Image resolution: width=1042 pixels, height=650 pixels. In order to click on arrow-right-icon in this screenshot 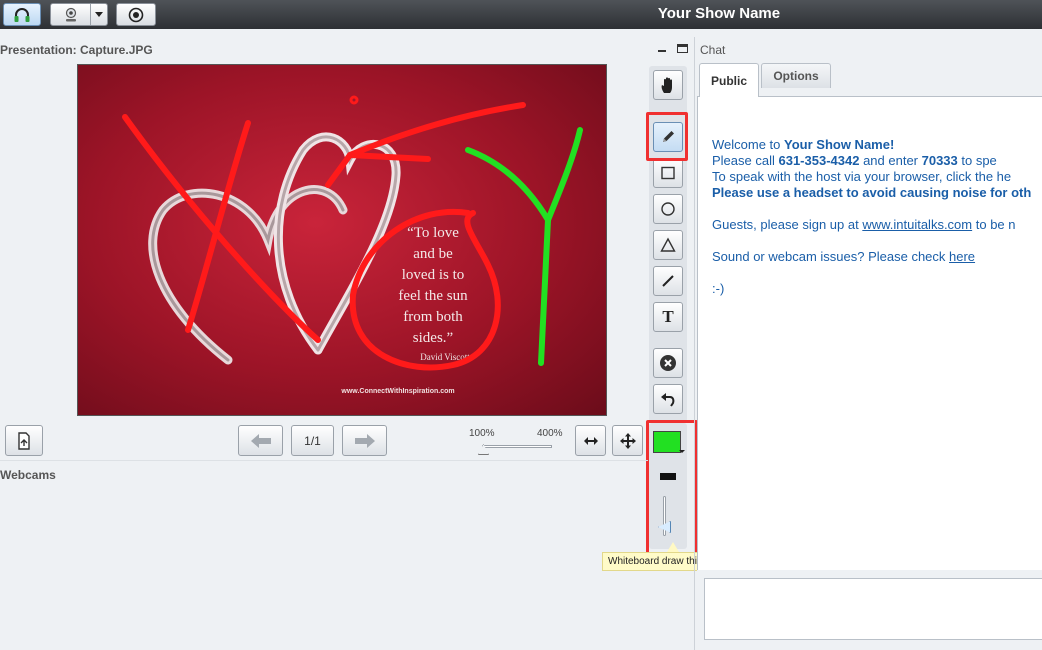, I will do `click(364, 440)`.